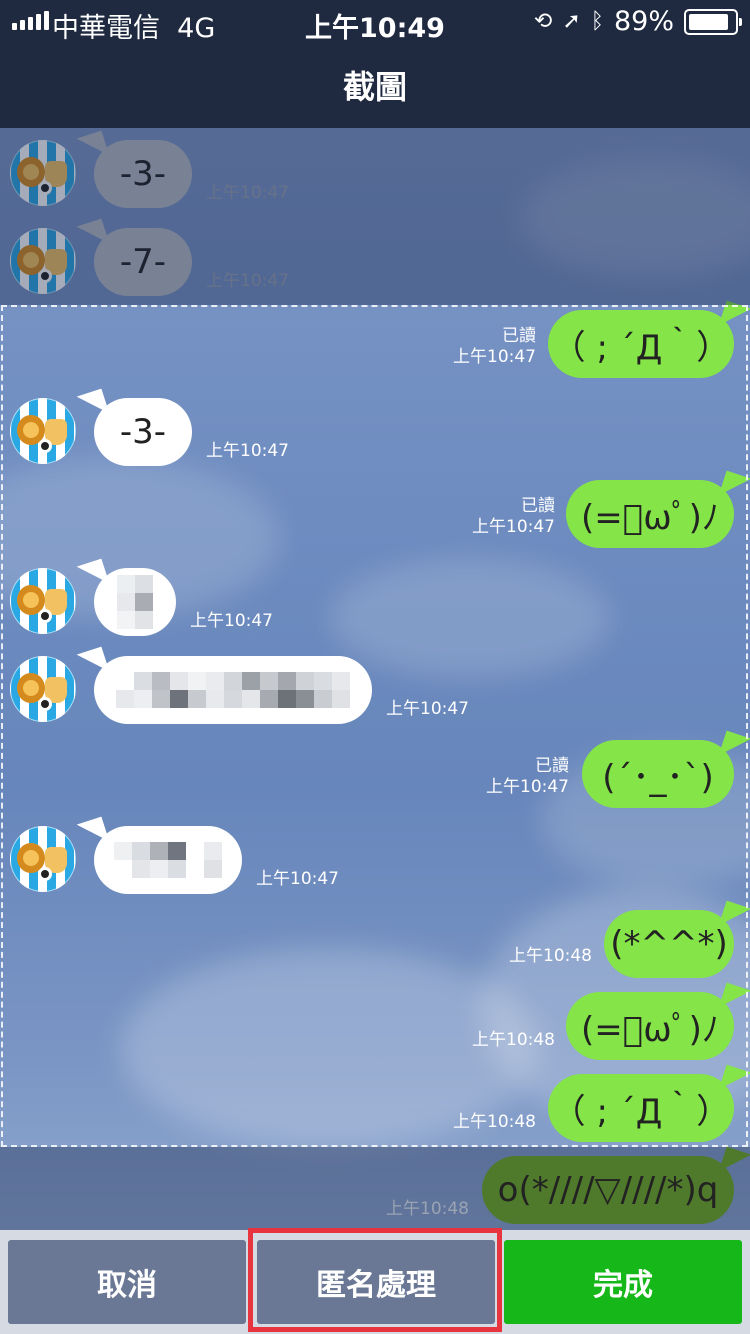 The width and height of the screenshot is (750, 1334). What do you see at coordinates (427, 1209) in the screenshot?
I see `message-time: 上午10:48` at bounding box center [427, 1209].